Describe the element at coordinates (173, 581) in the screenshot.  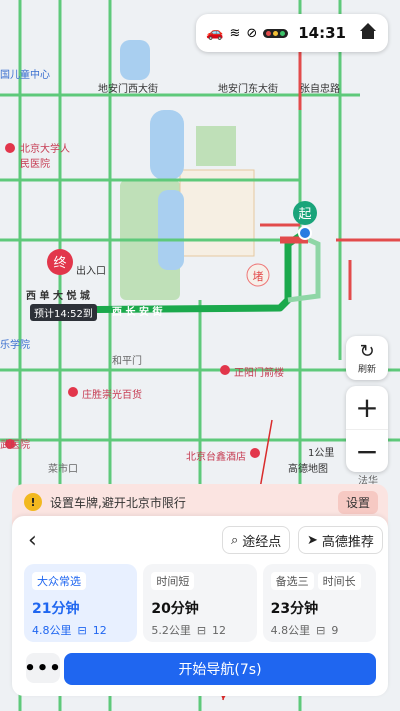
I see `route-tag: 时间短` at that location.